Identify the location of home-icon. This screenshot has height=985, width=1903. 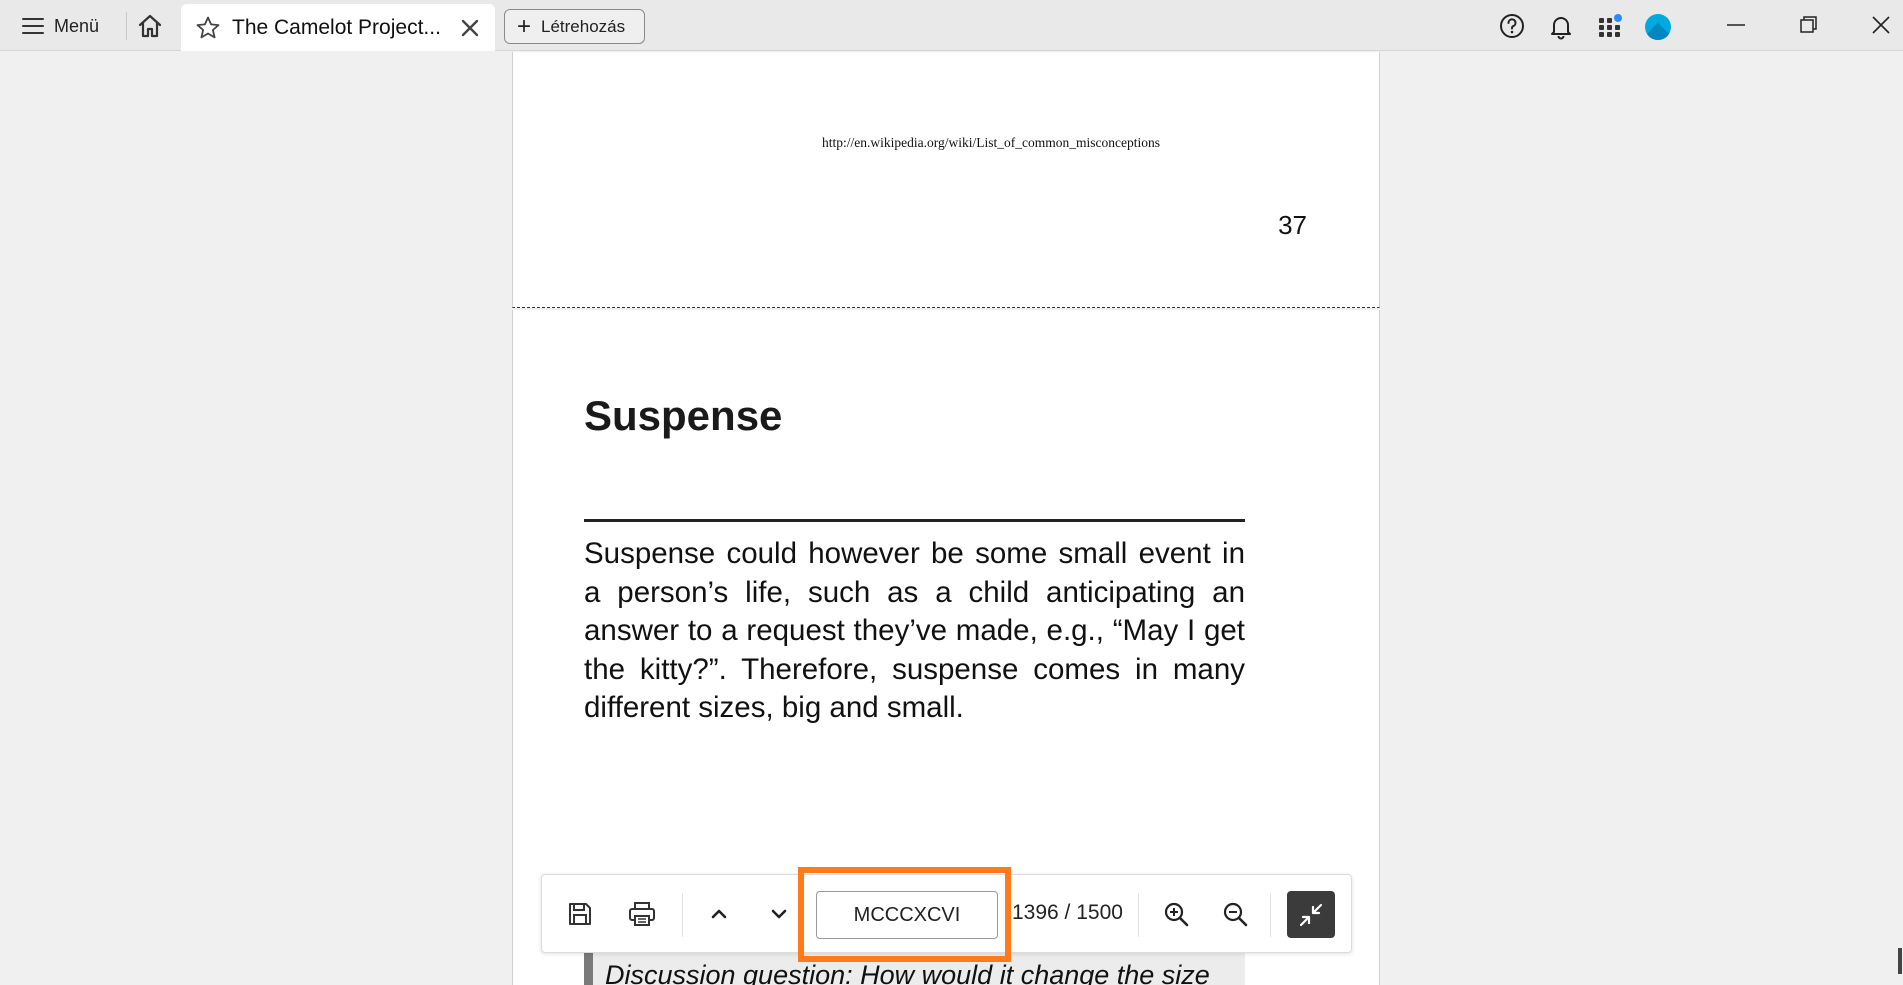
(150, 26).